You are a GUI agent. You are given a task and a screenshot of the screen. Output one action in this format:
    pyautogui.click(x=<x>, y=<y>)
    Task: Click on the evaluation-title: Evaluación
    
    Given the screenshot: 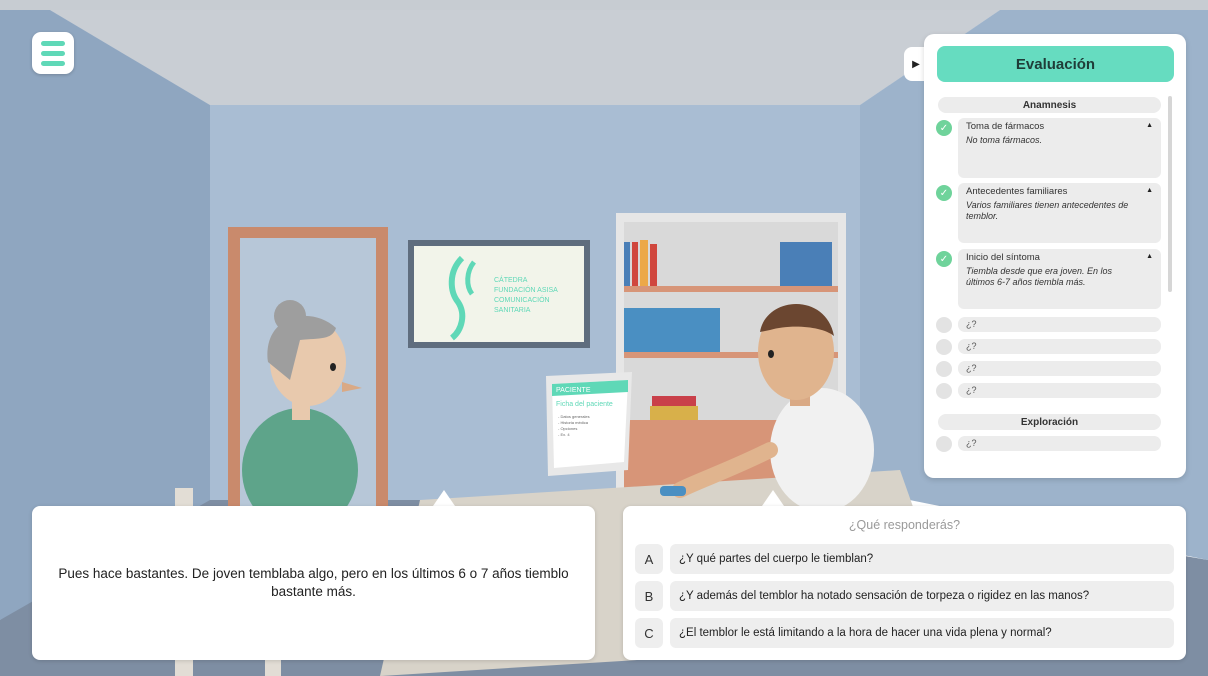 What is the action you would take?
    pyautogui.click(x=1055, y=64)
    